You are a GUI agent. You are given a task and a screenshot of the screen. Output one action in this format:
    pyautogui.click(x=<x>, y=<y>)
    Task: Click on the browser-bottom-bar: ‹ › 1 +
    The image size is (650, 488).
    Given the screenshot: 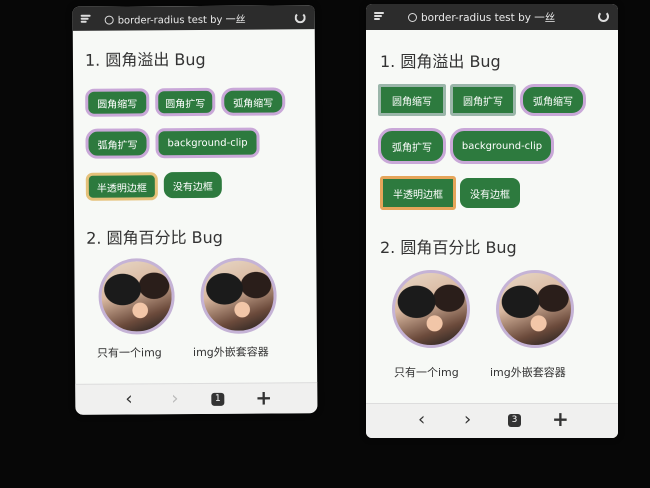 What is the action you would take?
    pyautogui.click(x=196, y=398)
    